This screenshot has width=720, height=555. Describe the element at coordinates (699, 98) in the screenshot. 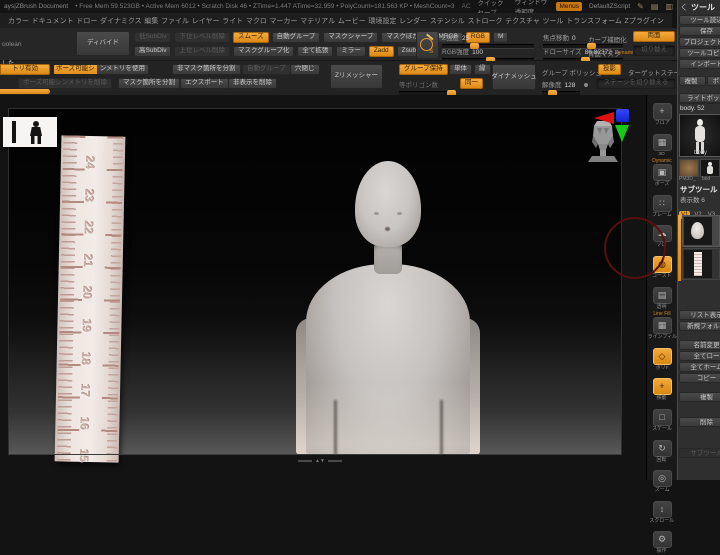

I see `lightbox-button: ライトボック` at that location.